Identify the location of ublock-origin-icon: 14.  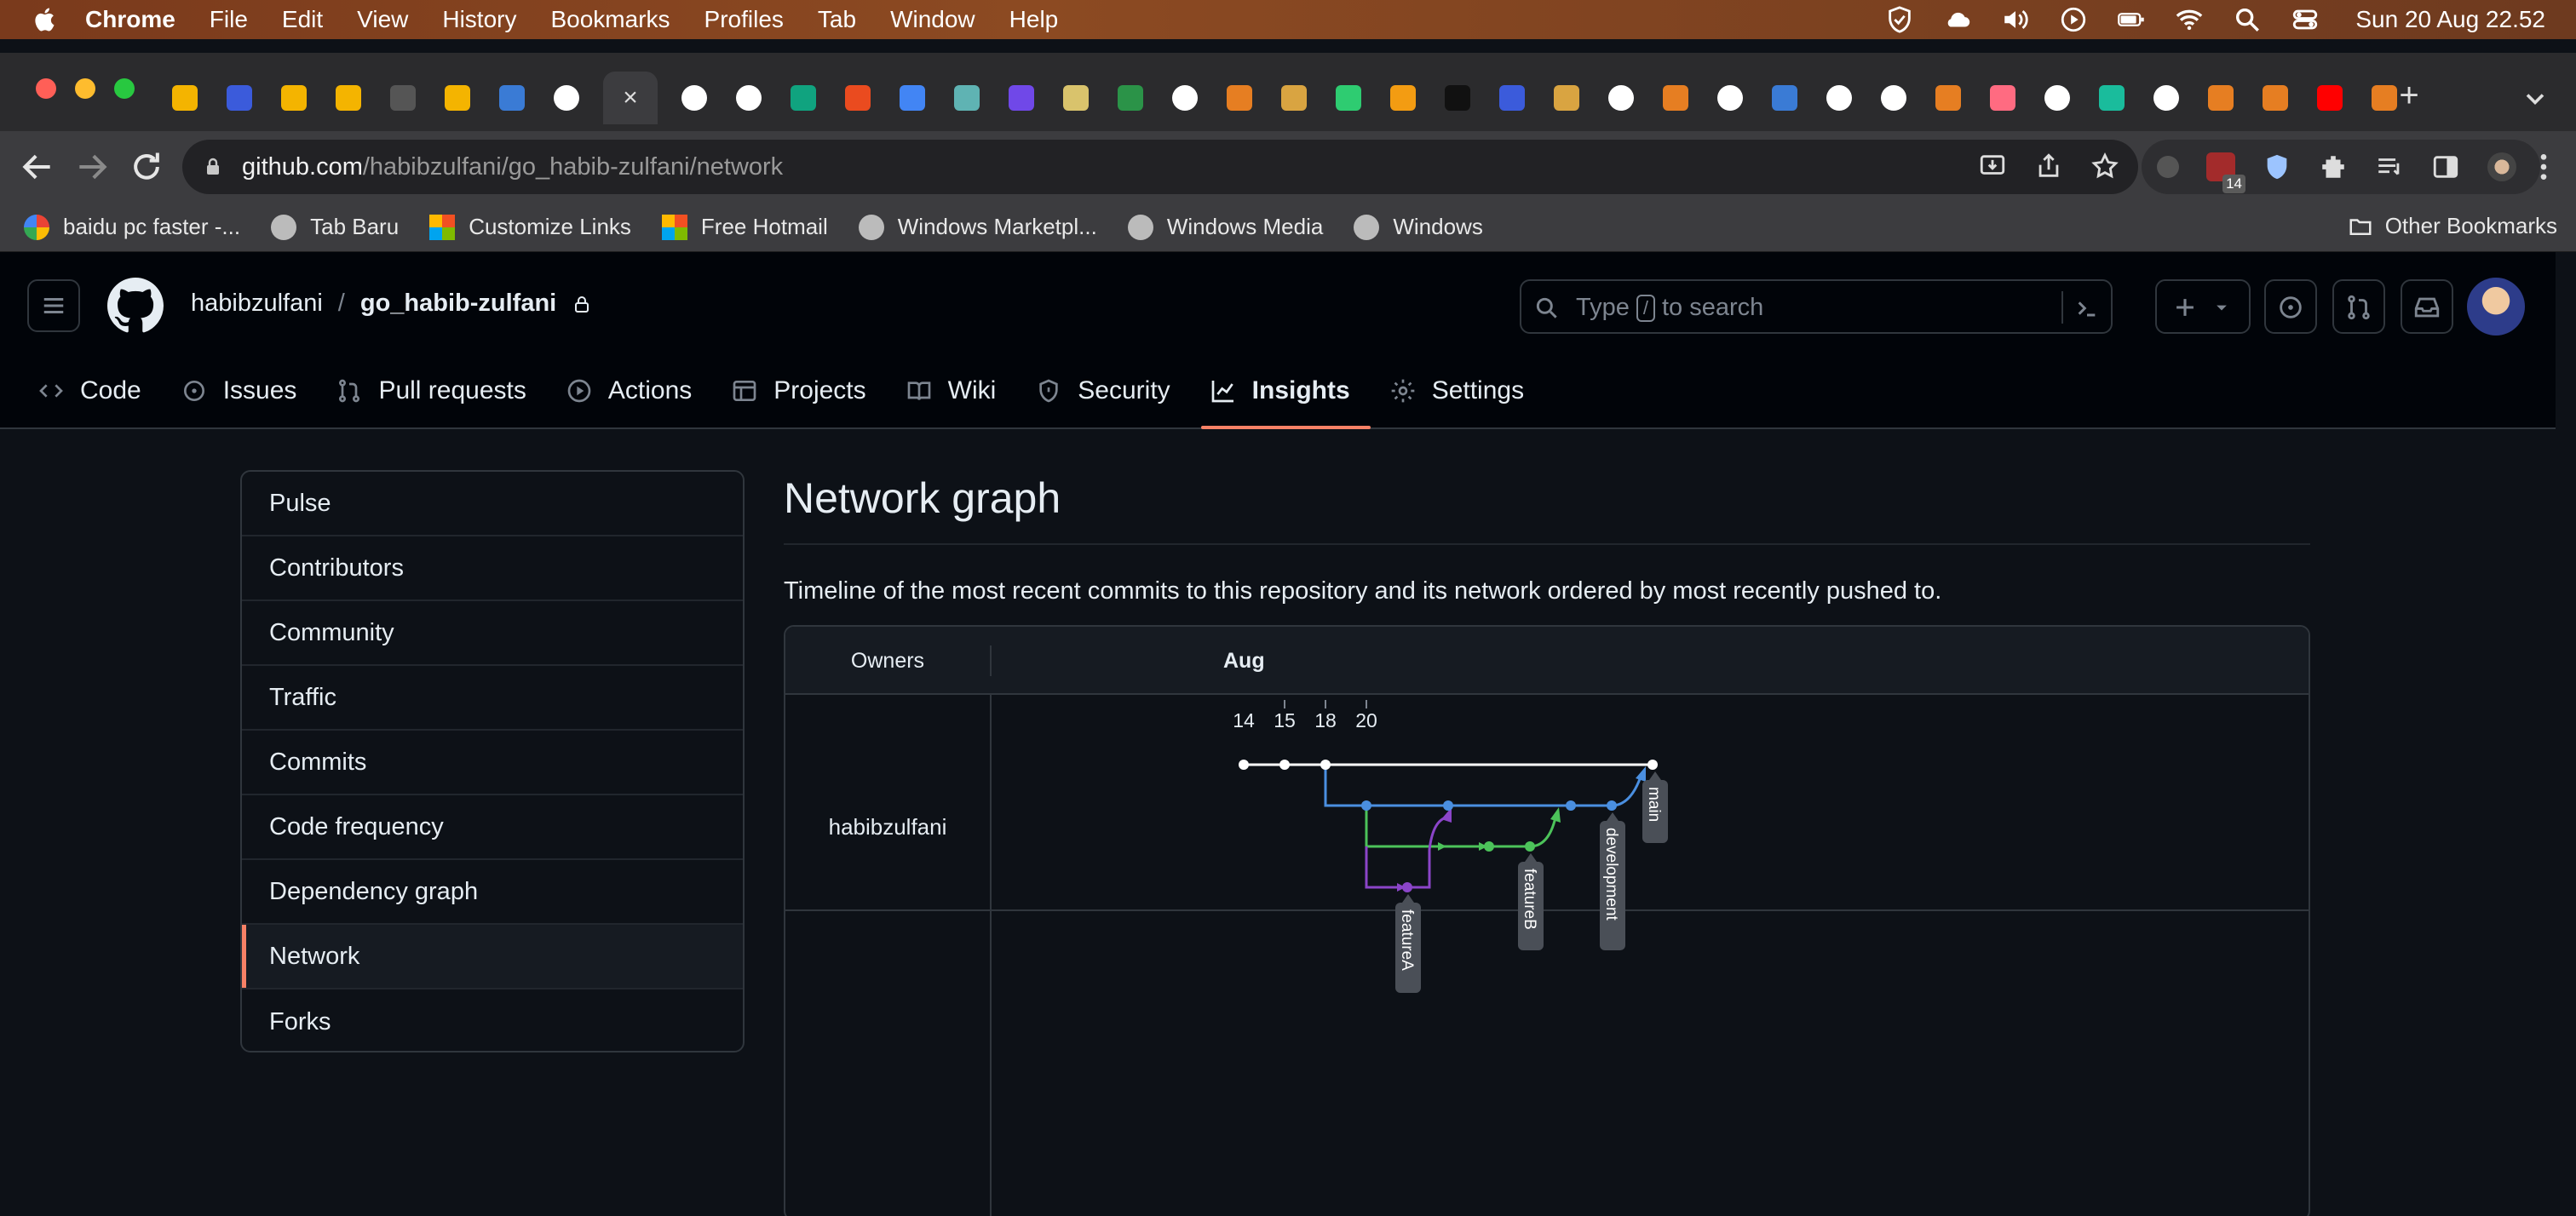
(2226, 172).